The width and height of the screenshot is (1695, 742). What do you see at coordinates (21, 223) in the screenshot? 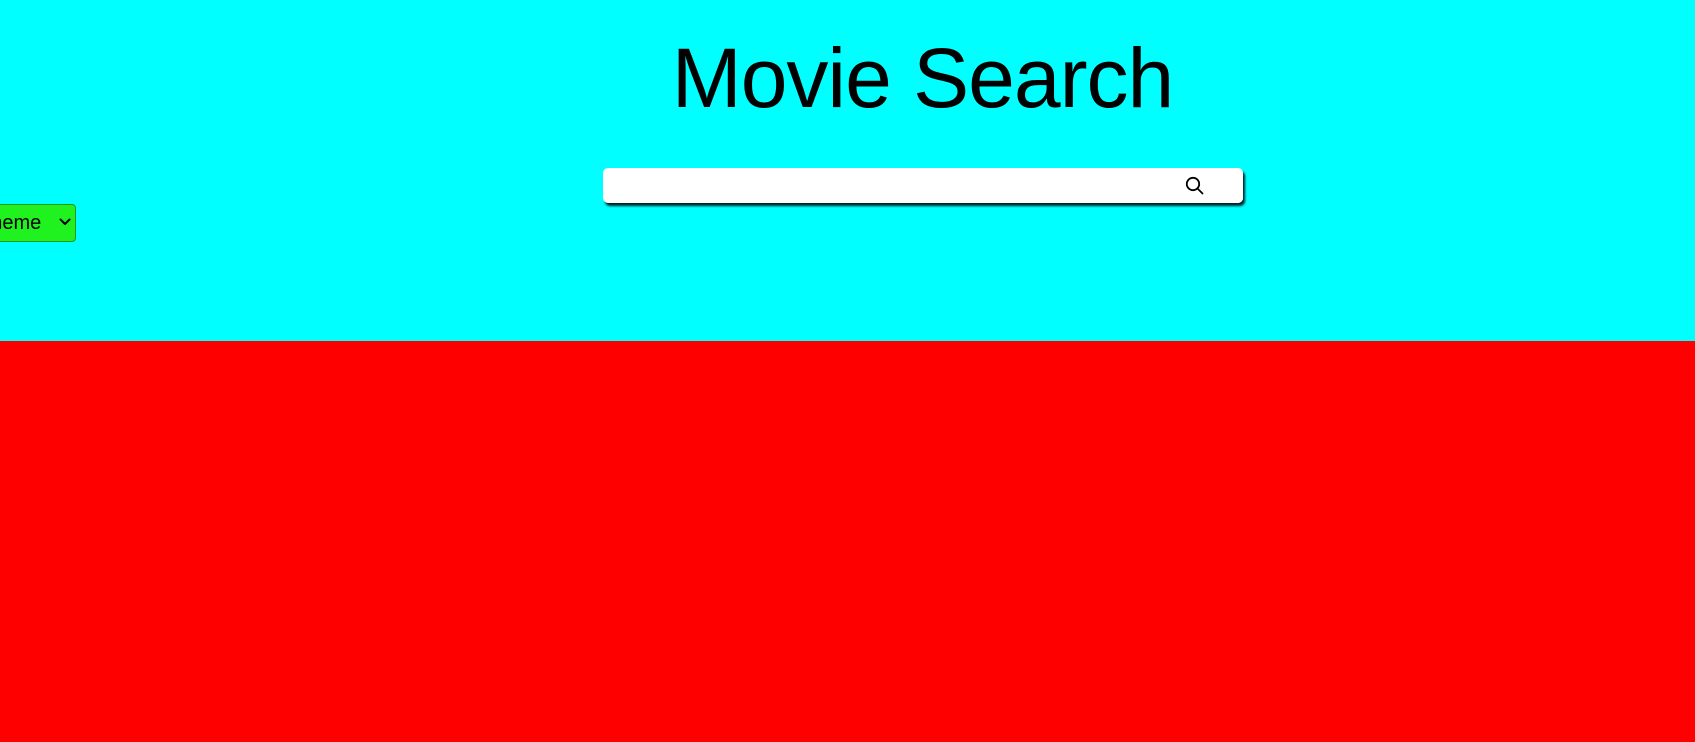
I see `theme-select-label: Theme` at bounding box center [21, 223].